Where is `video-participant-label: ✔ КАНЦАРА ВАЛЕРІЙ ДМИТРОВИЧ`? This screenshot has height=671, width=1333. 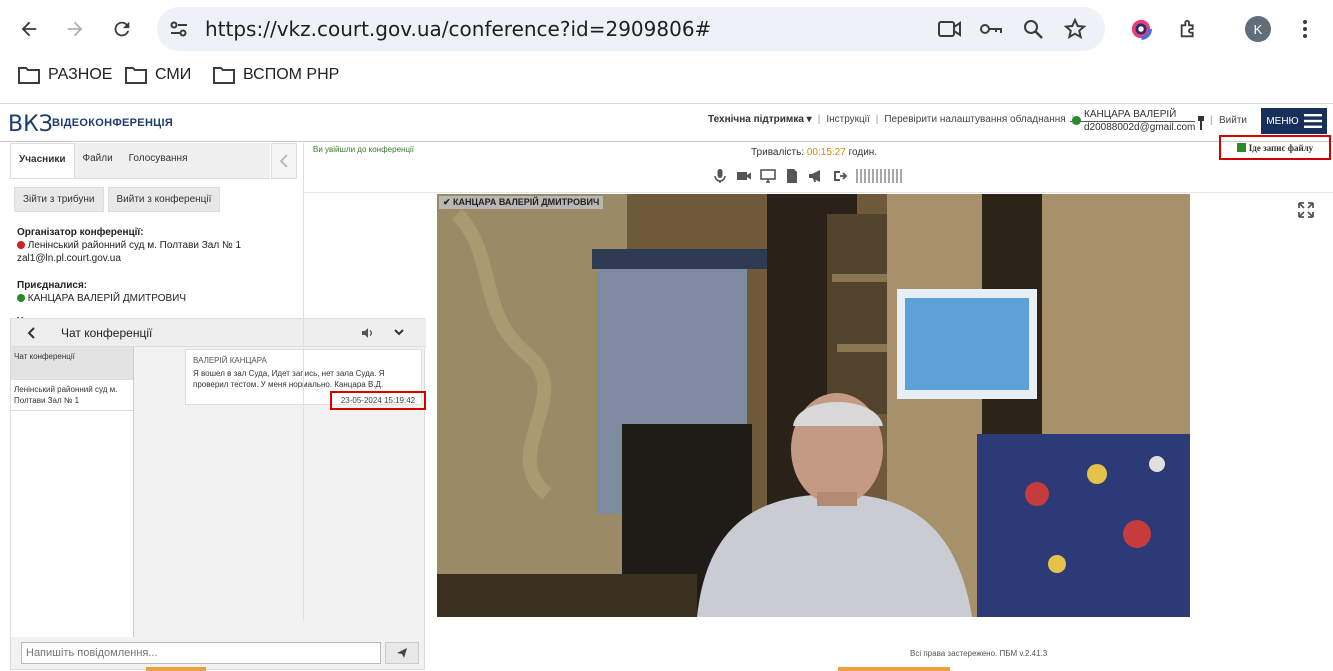 video-participant-label: ✔ КАНЦАРА ВАЛЕРІЙ ДМИТРОВИЧ is located at coordinates (521, 202).